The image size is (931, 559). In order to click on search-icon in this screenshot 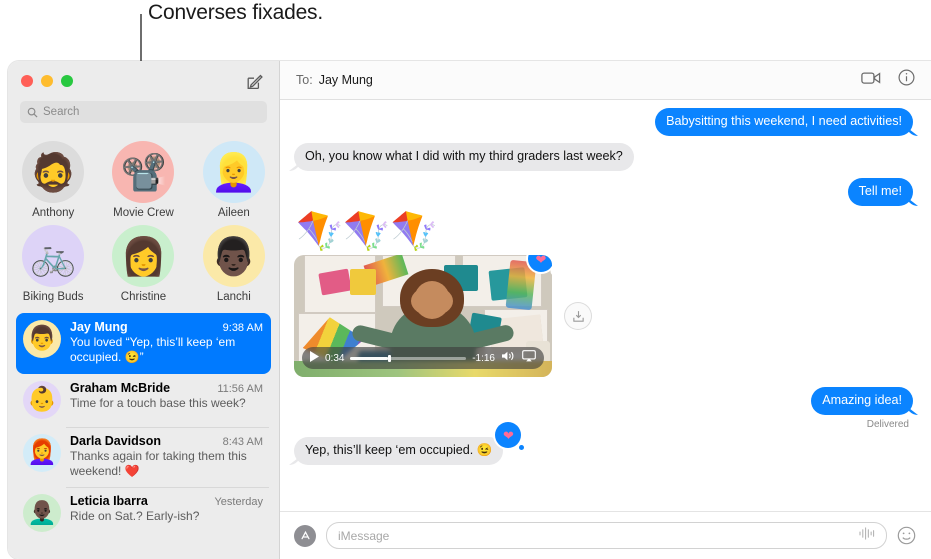, I will do `click(32, 112)`.